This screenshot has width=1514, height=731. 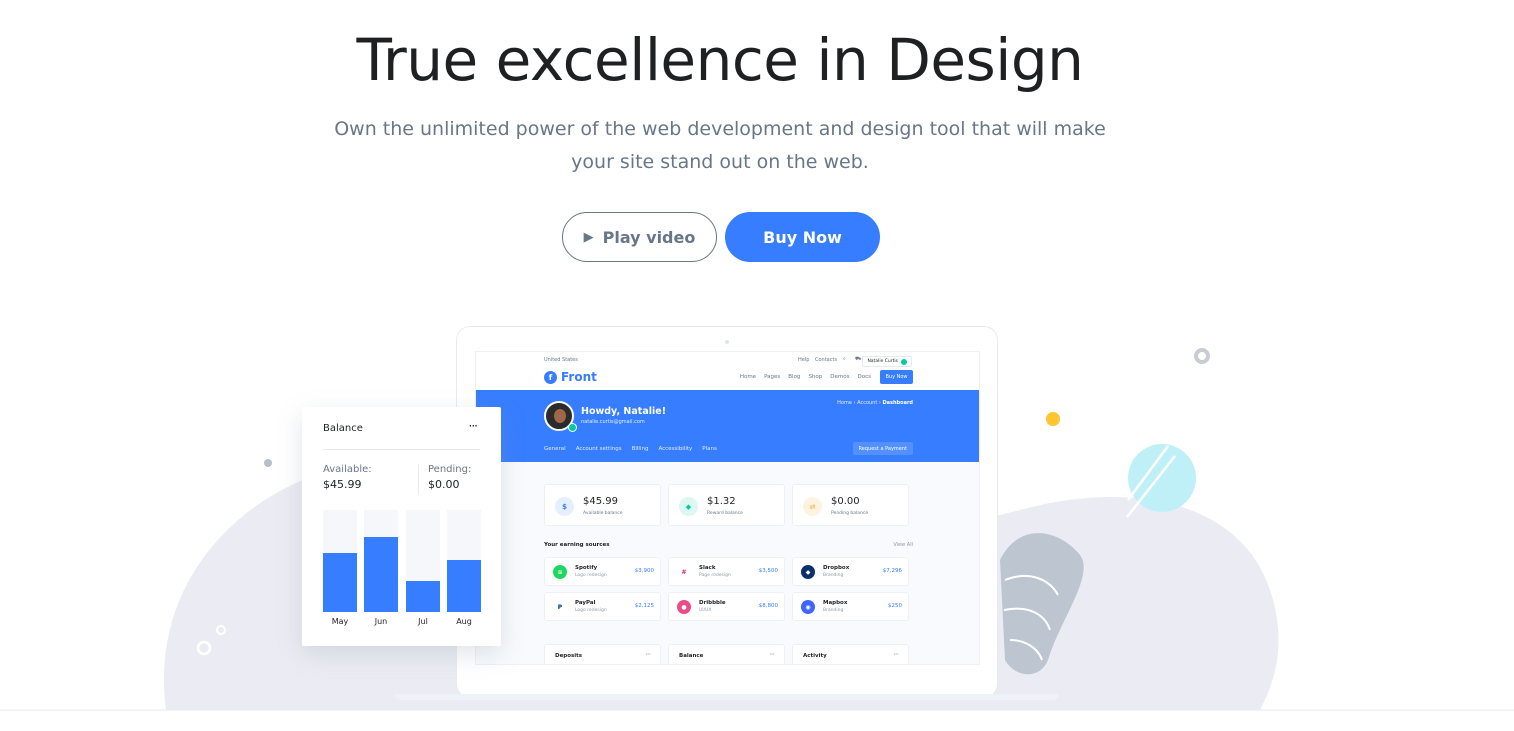 I want to click on available-label: Available:, so click(x=347, y=469).